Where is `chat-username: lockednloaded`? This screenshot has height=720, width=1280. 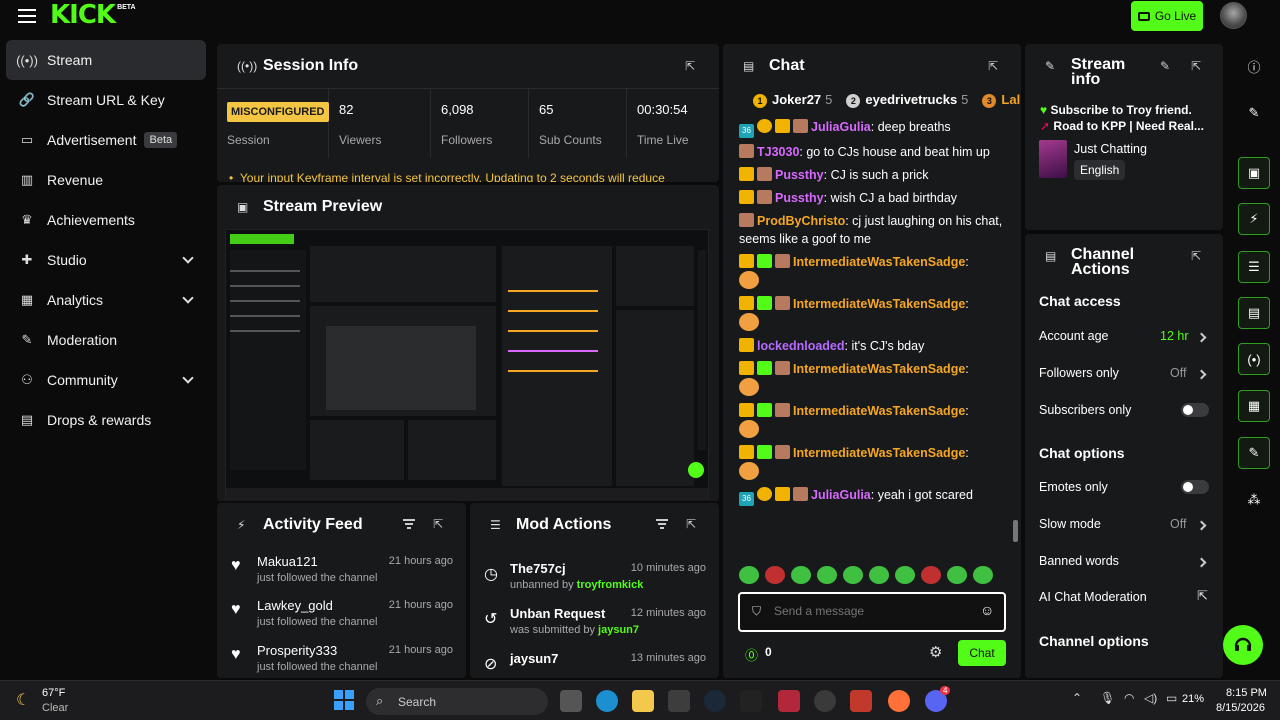
chat-username: lockednloaded is located at coordinates (801, 346).